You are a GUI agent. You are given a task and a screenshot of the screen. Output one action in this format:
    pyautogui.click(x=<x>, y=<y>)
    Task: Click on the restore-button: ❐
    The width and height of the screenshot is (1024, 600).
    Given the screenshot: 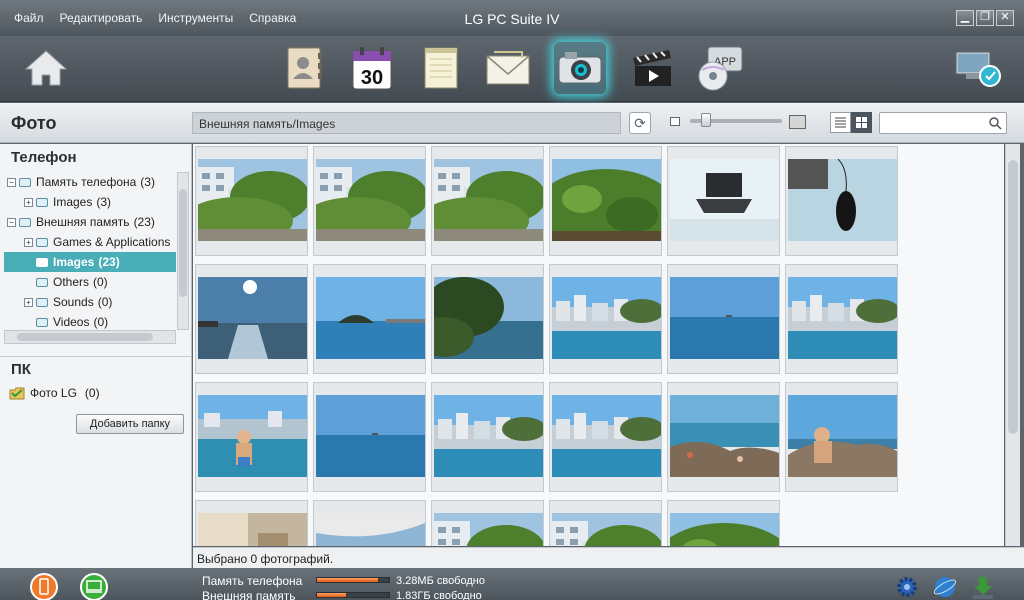 What is the action you would take?
    pyautogui.click(x=985, y=18)
    